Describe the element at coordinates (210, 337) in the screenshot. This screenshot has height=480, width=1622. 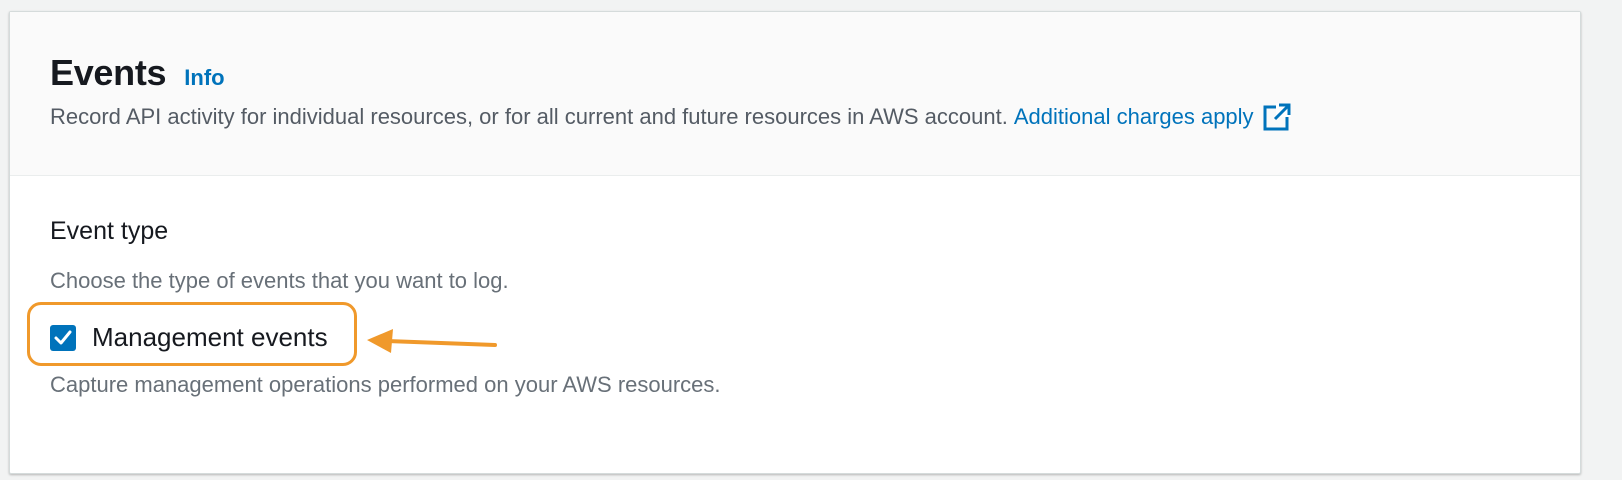
I see `management-events-label: Management events` at that location.